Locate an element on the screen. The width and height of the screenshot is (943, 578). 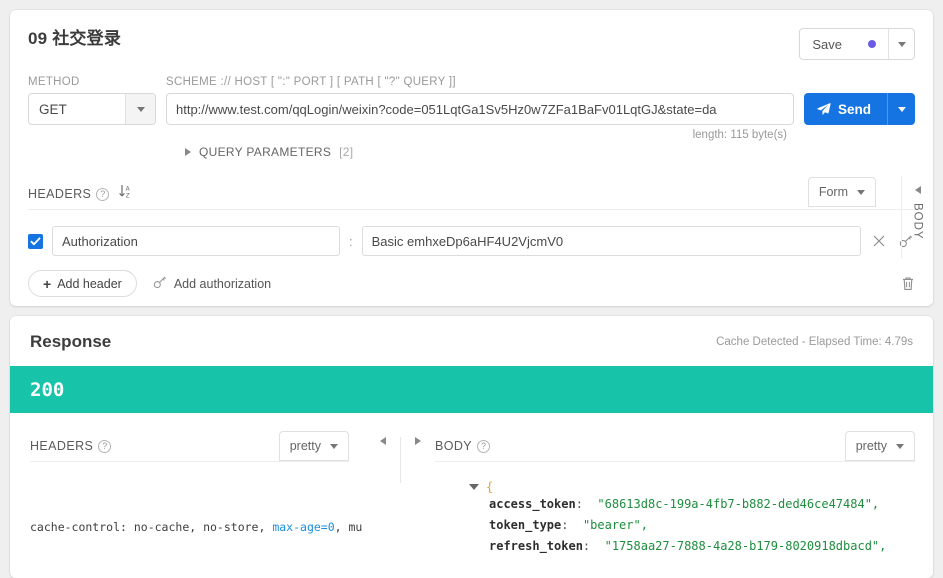
query-parameters-toggle: QUERY PARAMETERS [2] is located at coordinates (471, 150).